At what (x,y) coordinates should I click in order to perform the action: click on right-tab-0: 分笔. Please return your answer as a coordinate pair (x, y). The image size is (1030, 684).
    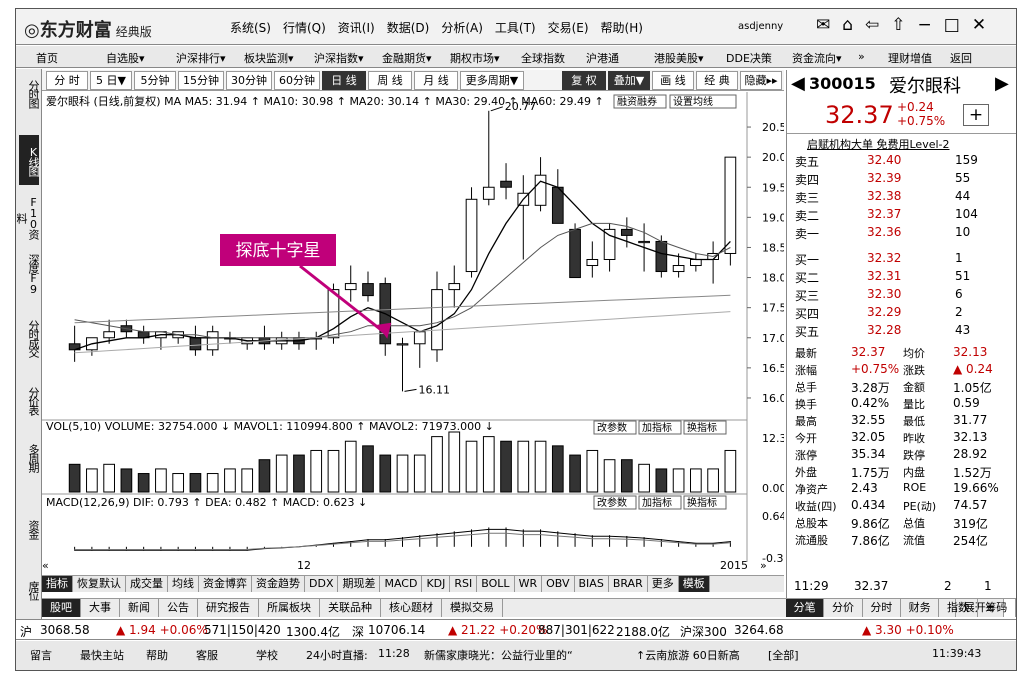
    Looking at the image, I should click on (805, 608).